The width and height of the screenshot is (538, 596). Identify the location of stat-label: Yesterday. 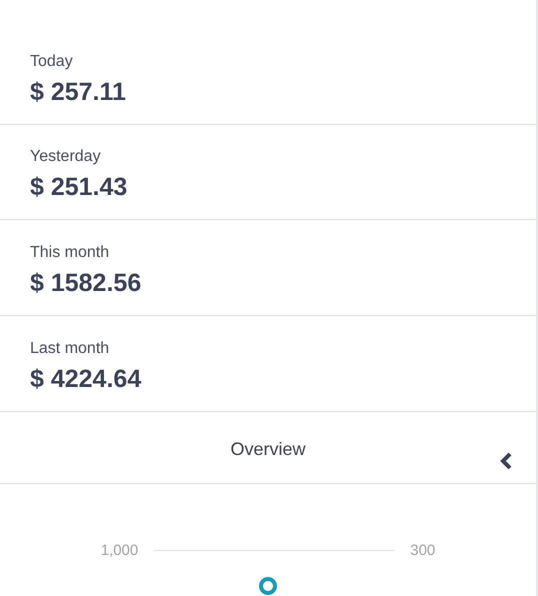
(65, 157).